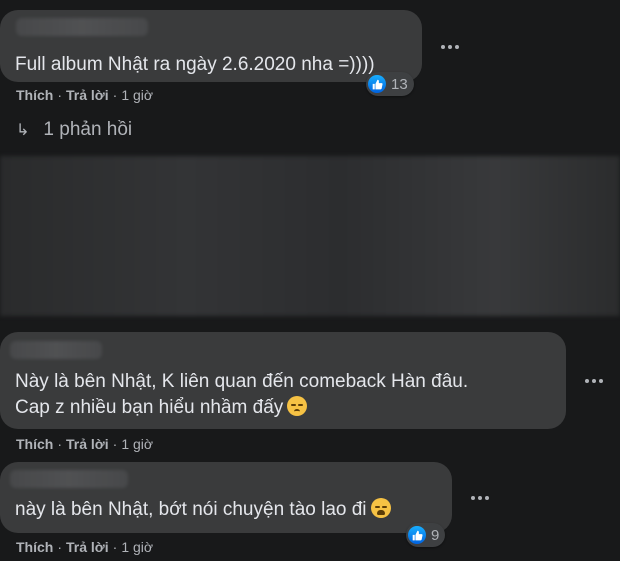  What do you see at coordinates (88, 129) in the screenshot?
I see `replies-count-label: 1 phản hồi` at bounding box center [88, 129].